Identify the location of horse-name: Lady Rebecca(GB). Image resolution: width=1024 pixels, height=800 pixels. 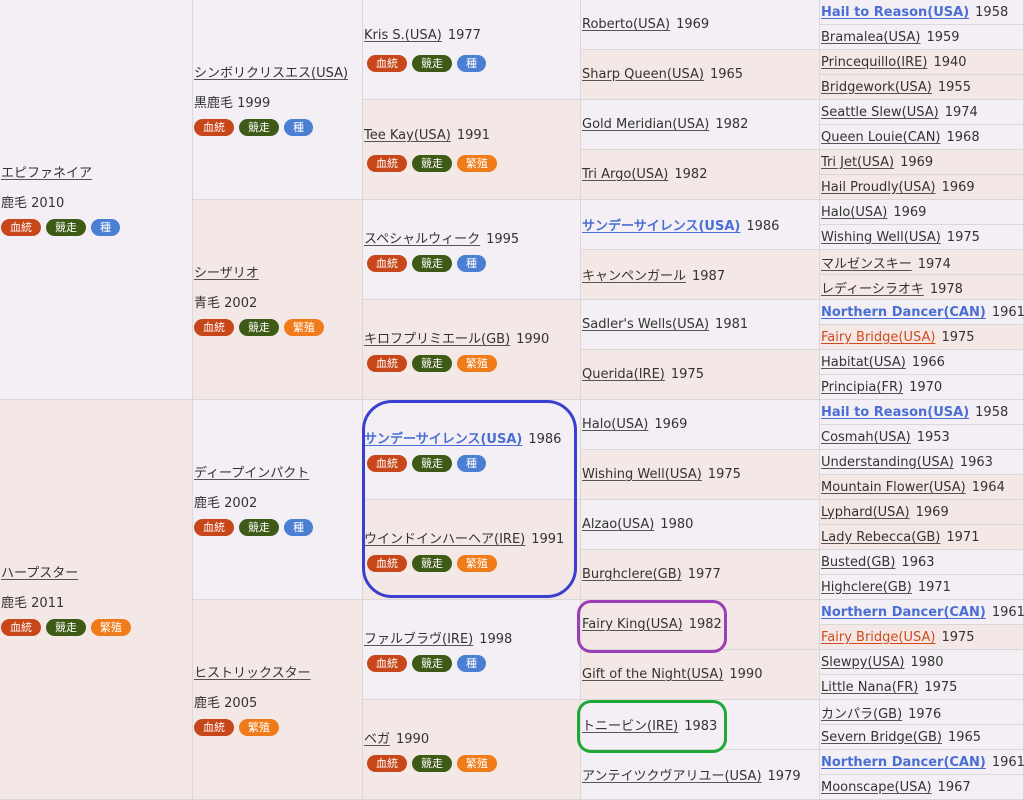
(880, 537).